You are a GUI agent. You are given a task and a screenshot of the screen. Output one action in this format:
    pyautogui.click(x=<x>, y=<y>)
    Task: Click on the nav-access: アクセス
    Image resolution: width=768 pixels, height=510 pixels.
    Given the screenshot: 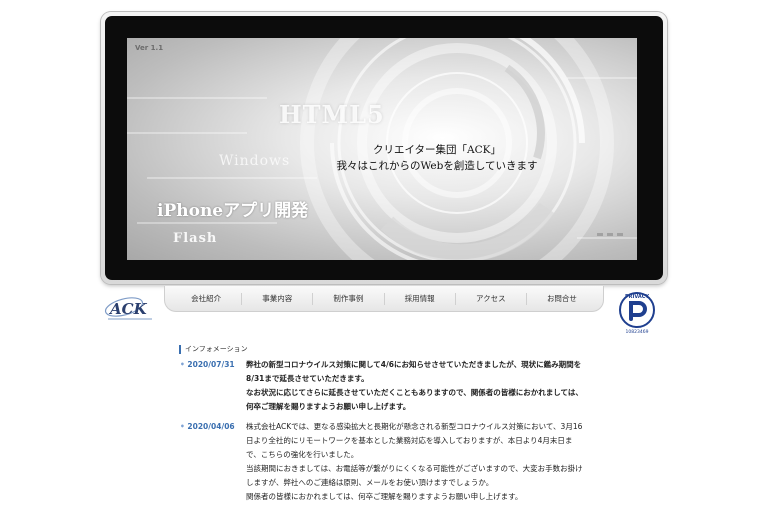 What is the action you would take?
    pyautogui.click(x=491, y=298)
    